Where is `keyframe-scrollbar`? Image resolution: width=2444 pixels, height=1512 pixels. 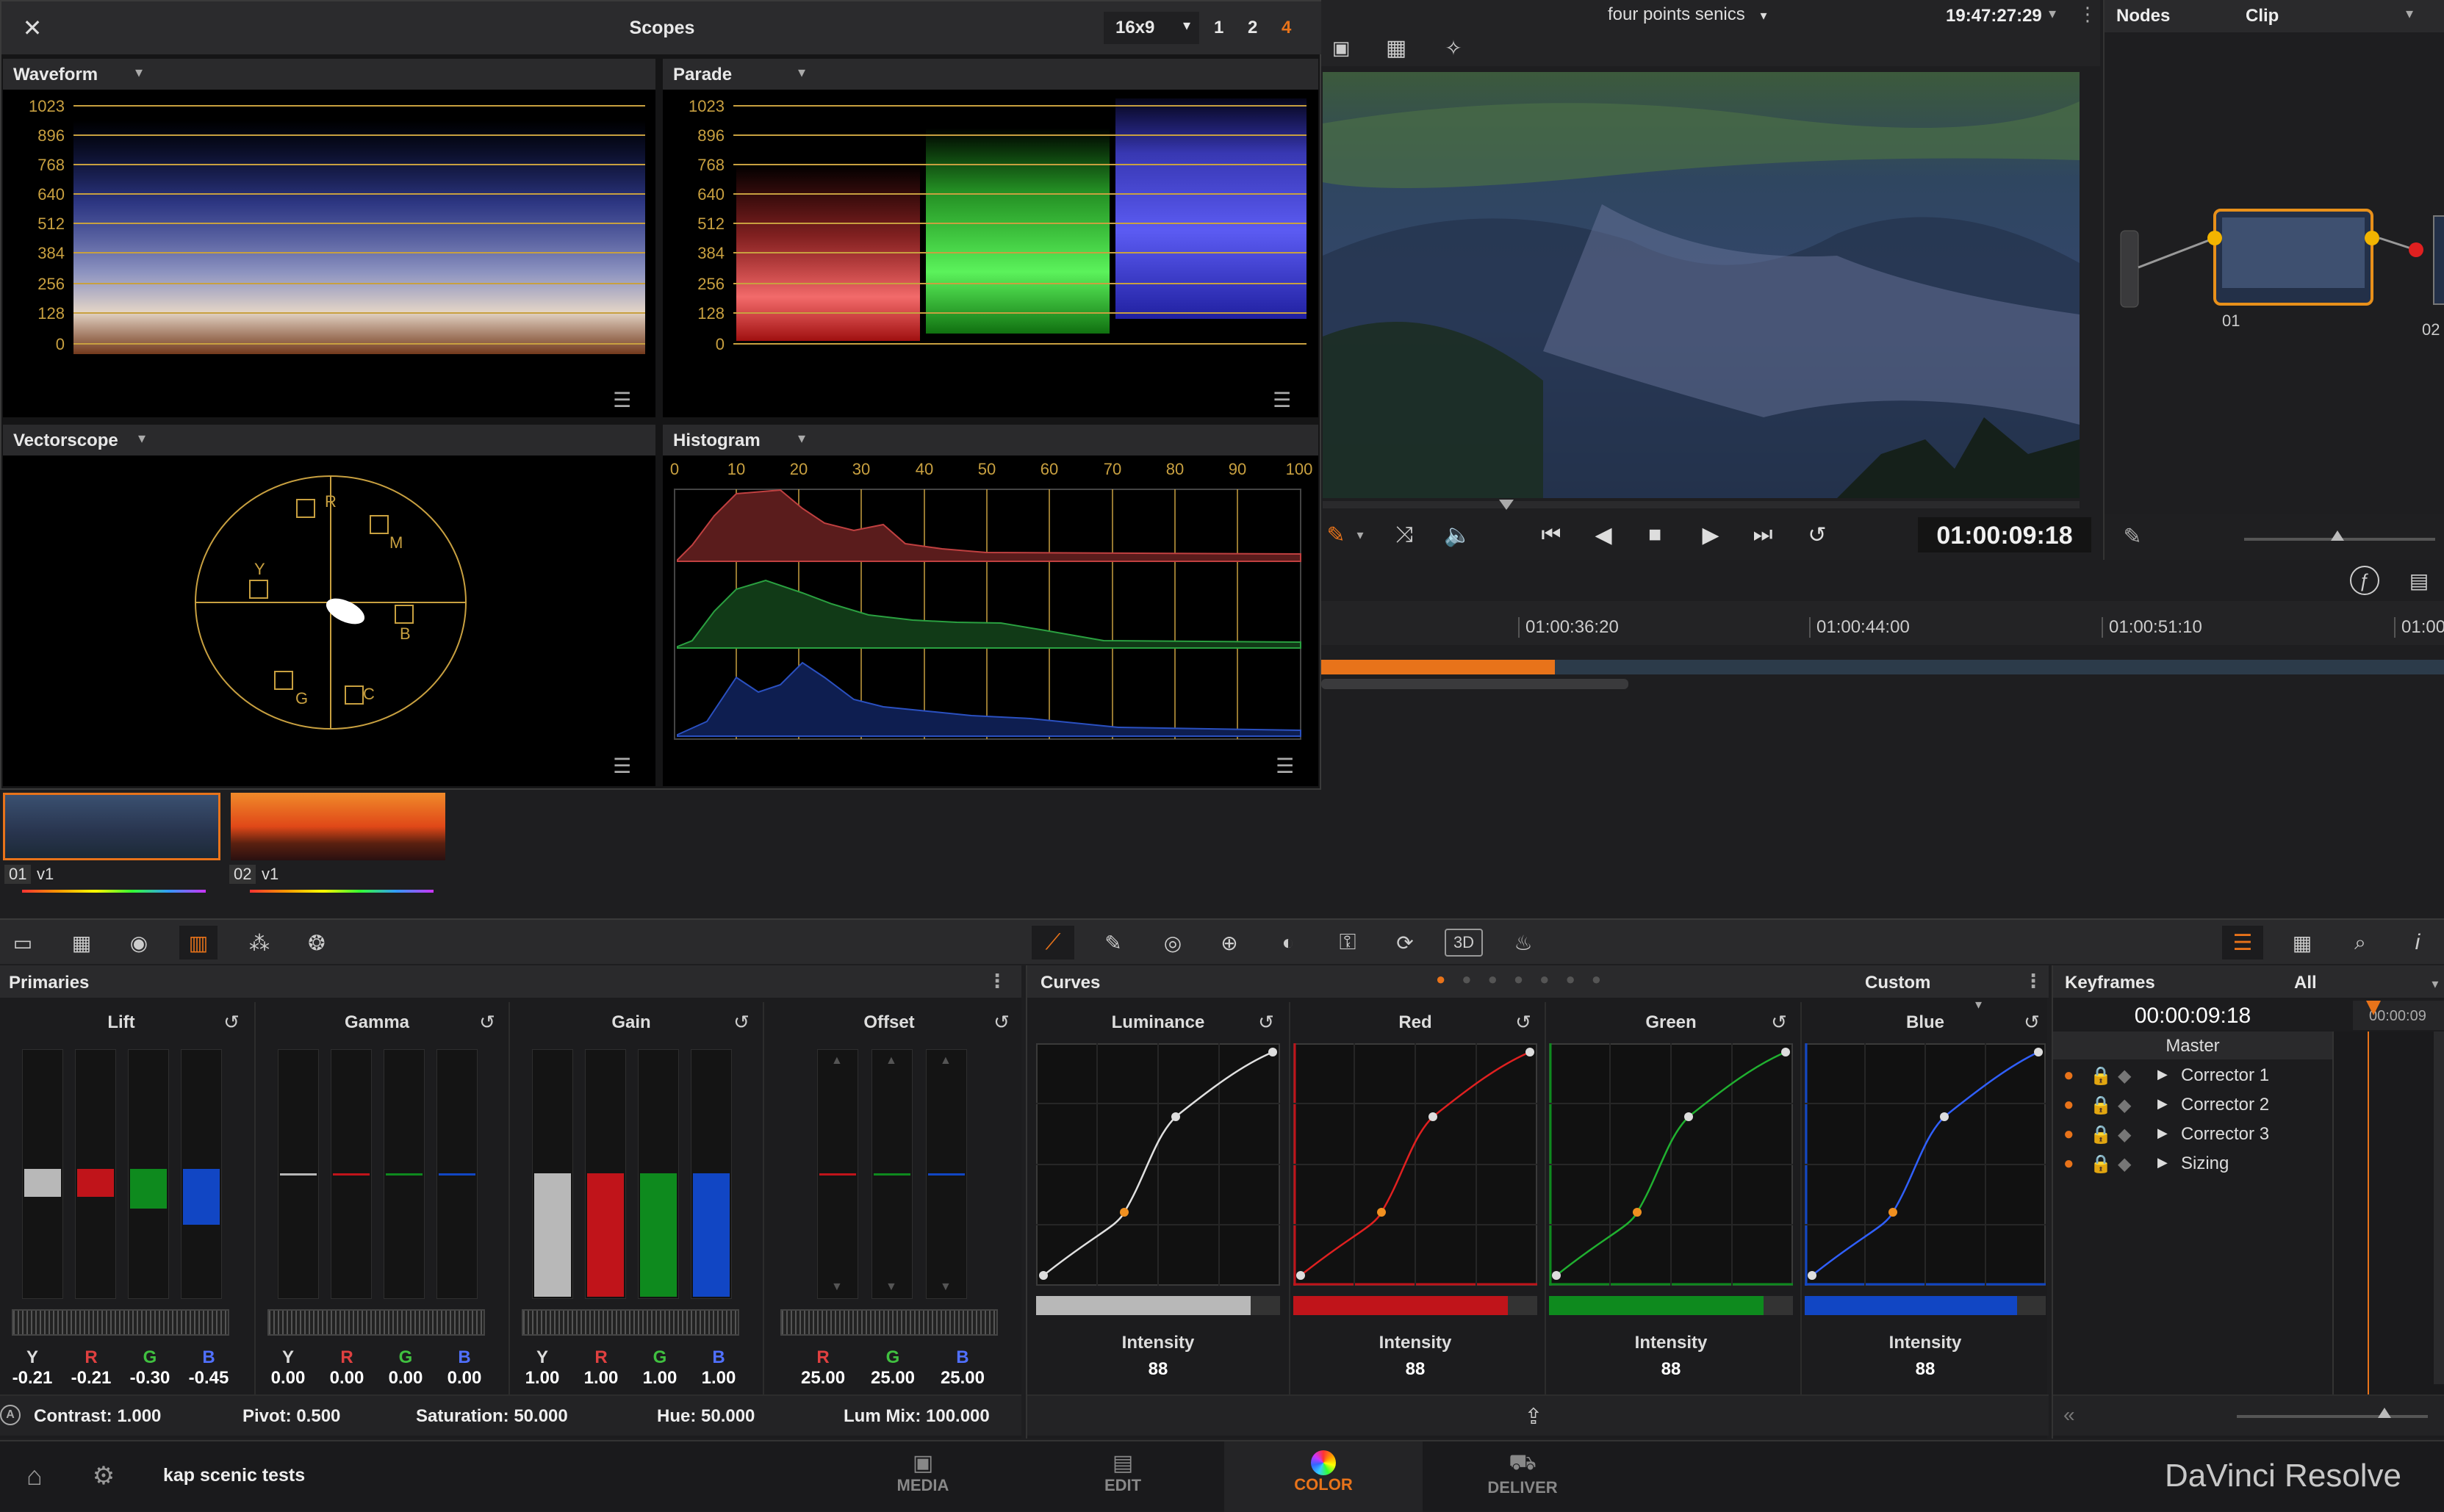 keyframe-scrollbar is located at coordinates (2439, 1208).